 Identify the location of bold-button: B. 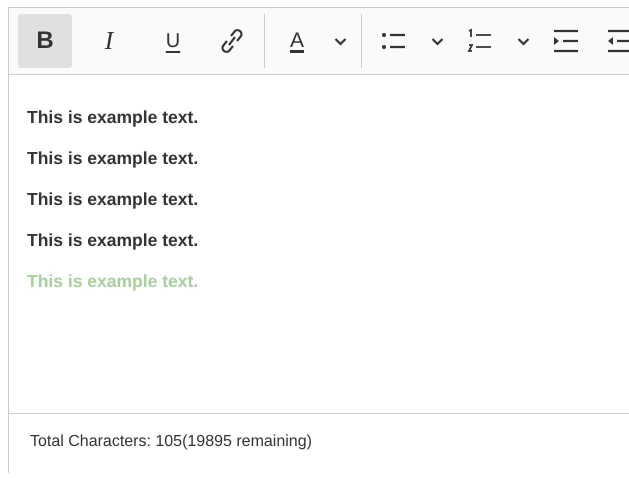
(45, 41).